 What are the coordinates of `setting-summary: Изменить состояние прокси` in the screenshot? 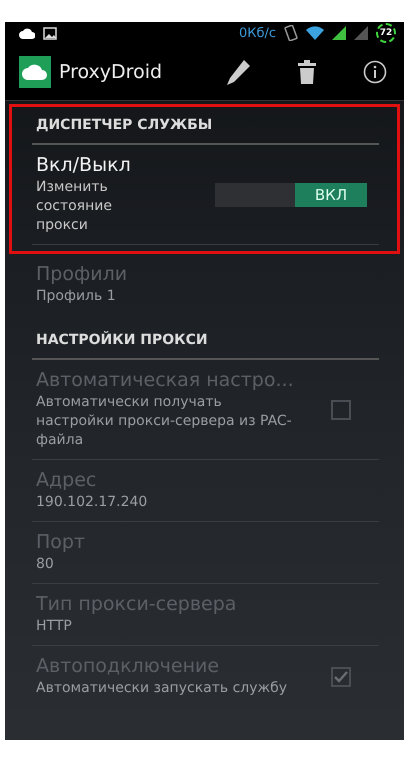 It's located at (74, 206).